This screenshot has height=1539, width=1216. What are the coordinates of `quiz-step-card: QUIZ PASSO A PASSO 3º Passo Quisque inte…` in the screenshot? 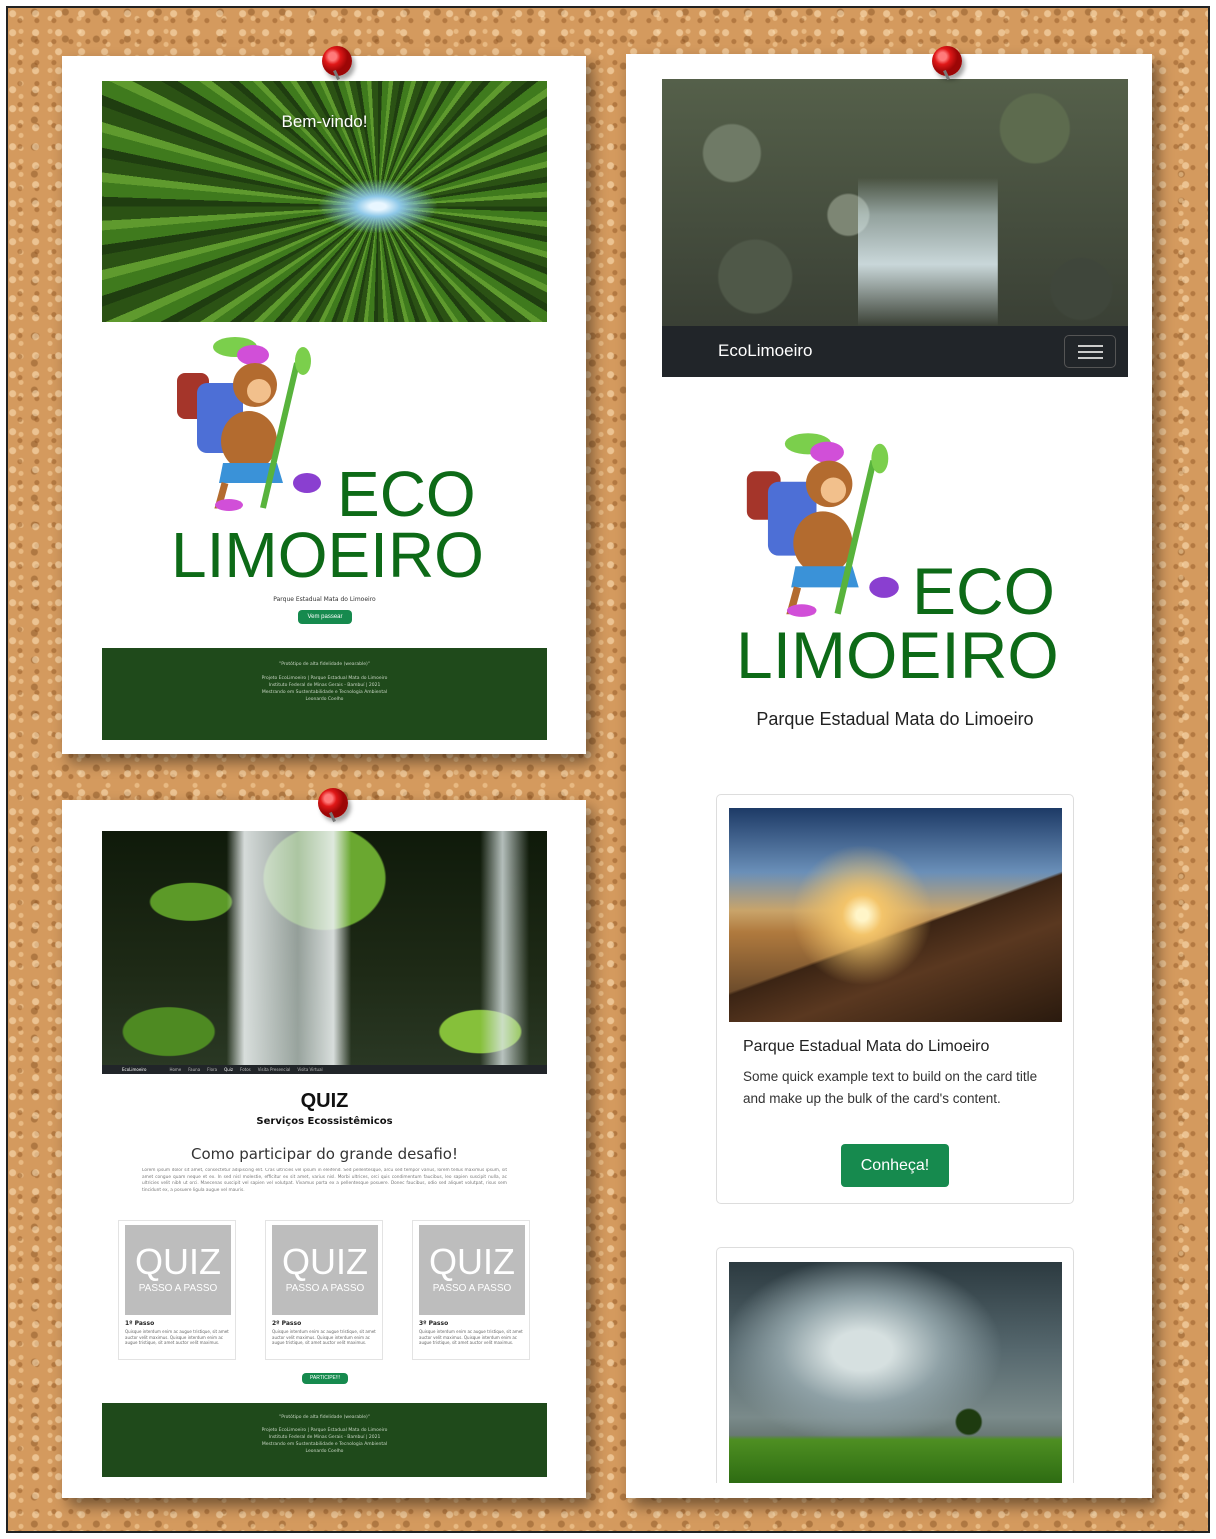 It's located at (471, 1290).